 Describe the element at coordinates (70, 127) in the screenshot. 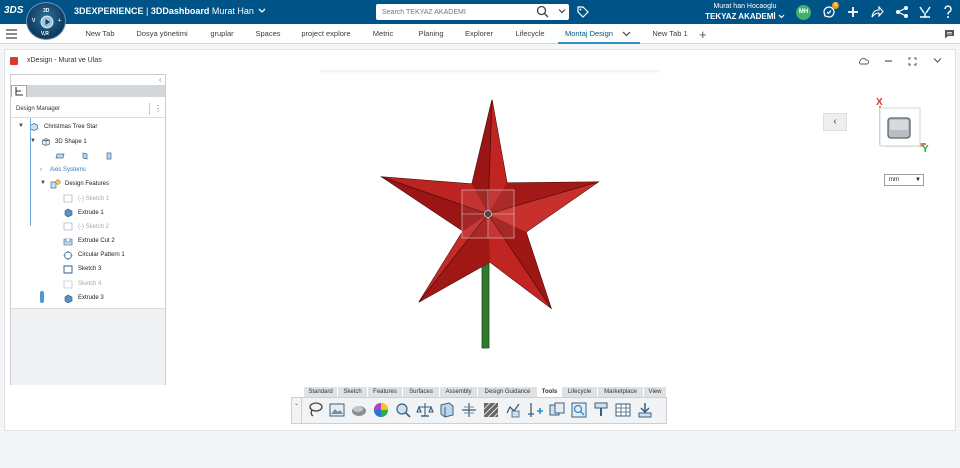

I see `tree-item-christmas-tree-star: Christmas Tree Star` at that location.